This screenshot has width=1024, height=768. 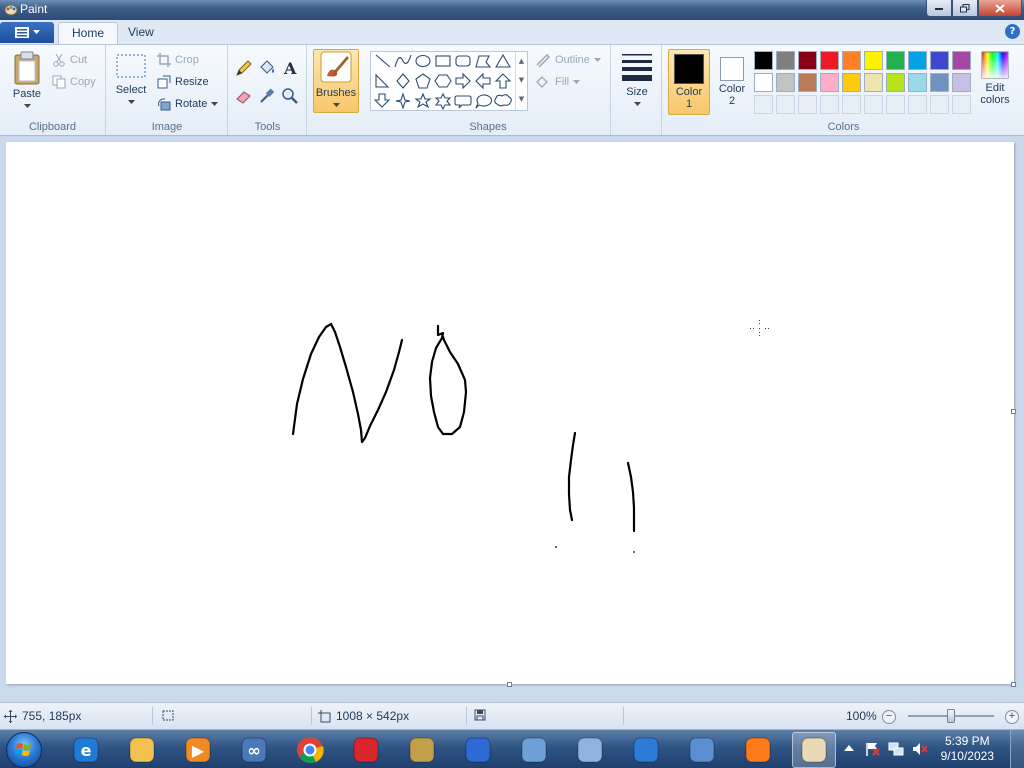 What do you see at coordinates (423, 61) in the screenshot?
I see `oval-shape-icon` at bounding box center [423, 61].